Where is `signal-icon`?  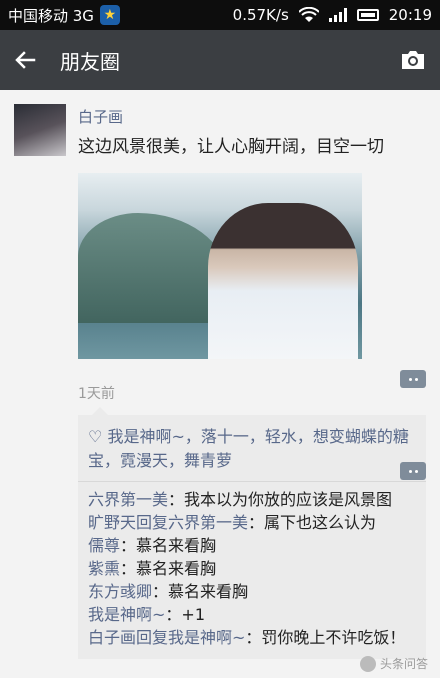
signal-icon is located at coordinates (337, 15).